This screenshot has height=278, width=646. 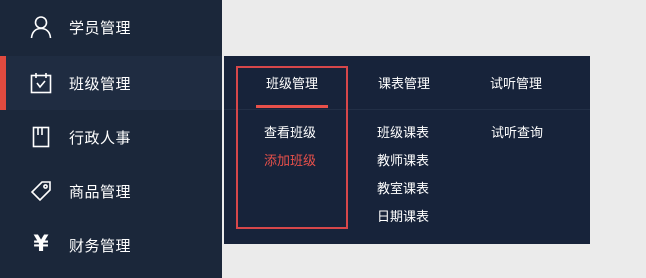 I want to click on tab-trial-management: 试听管理, so click(x=516, y=82).